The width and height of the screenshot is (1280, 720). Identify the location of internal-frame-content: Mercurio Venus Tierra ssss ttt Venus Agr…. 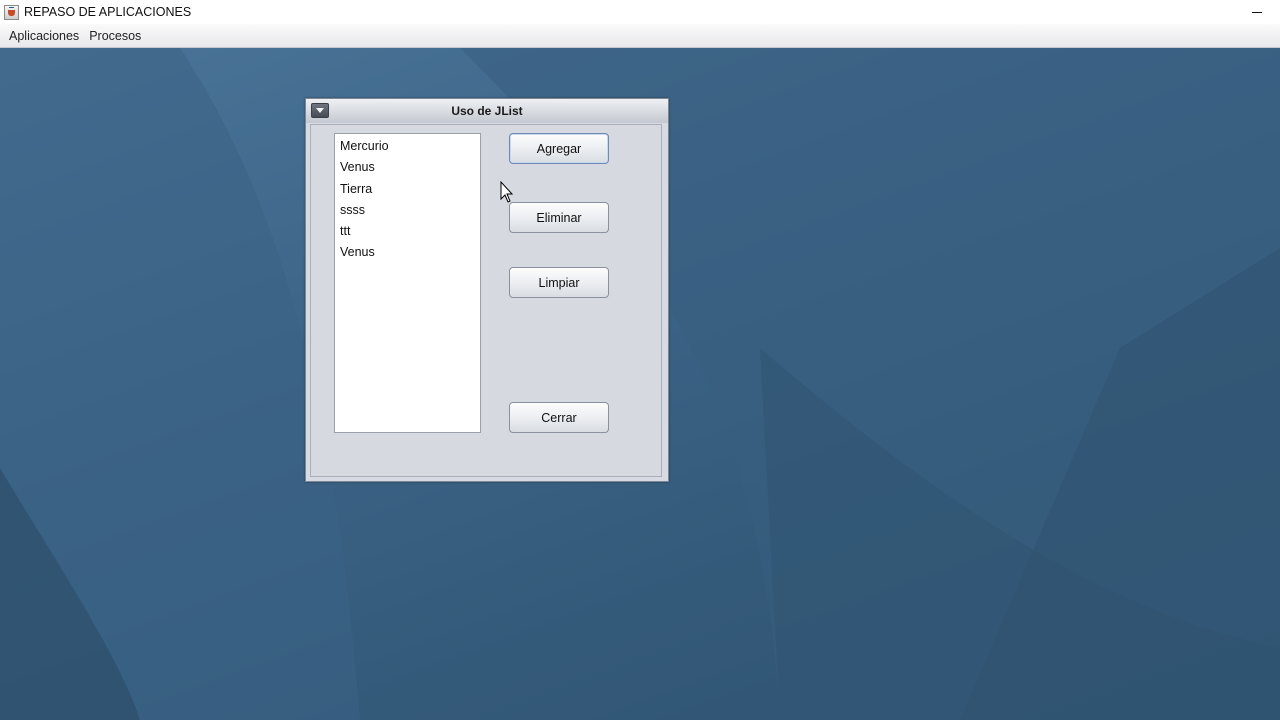
(486, 300).